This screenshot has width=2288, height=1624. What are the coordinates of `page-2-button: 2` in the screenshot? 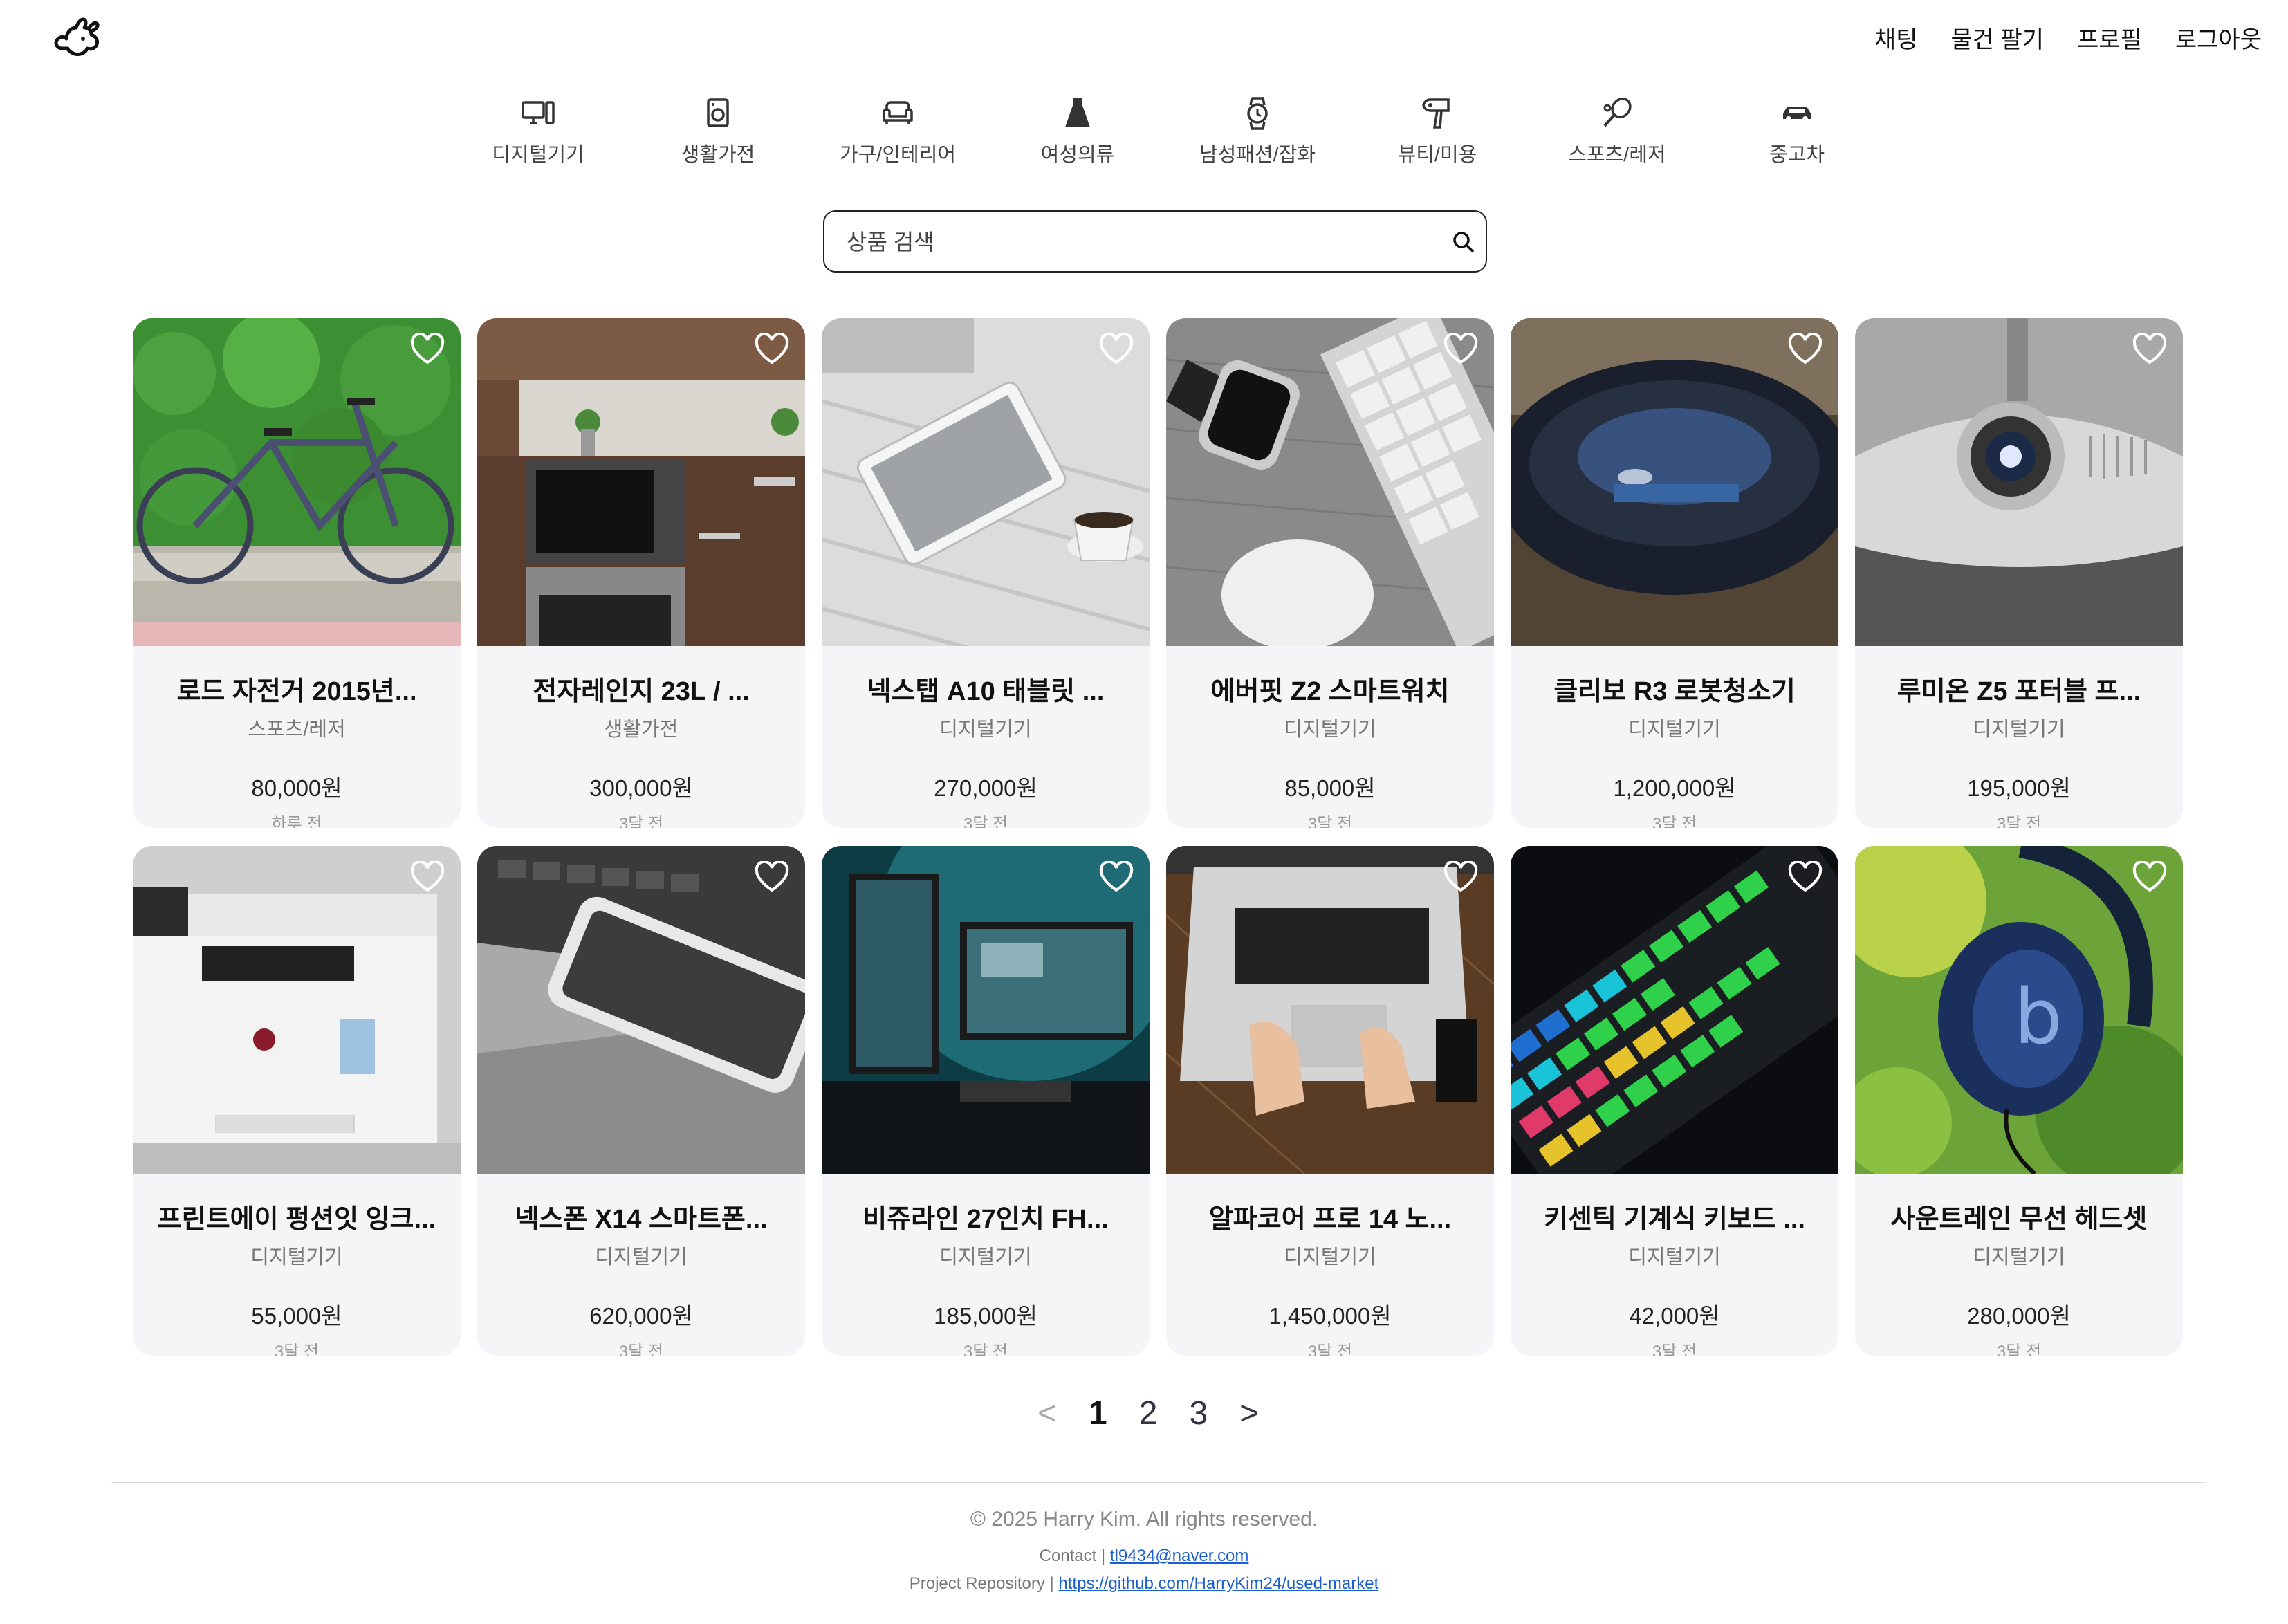 It's located at (1148, 1413).